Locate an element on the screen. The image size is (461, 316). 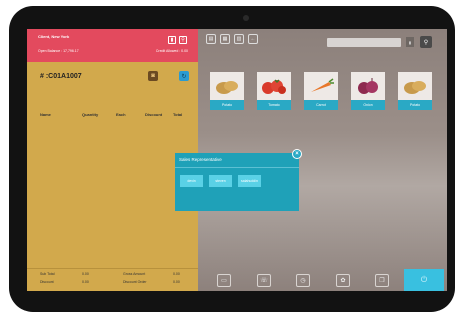
search-button: ⚲ is located at coordinates (426, 42).